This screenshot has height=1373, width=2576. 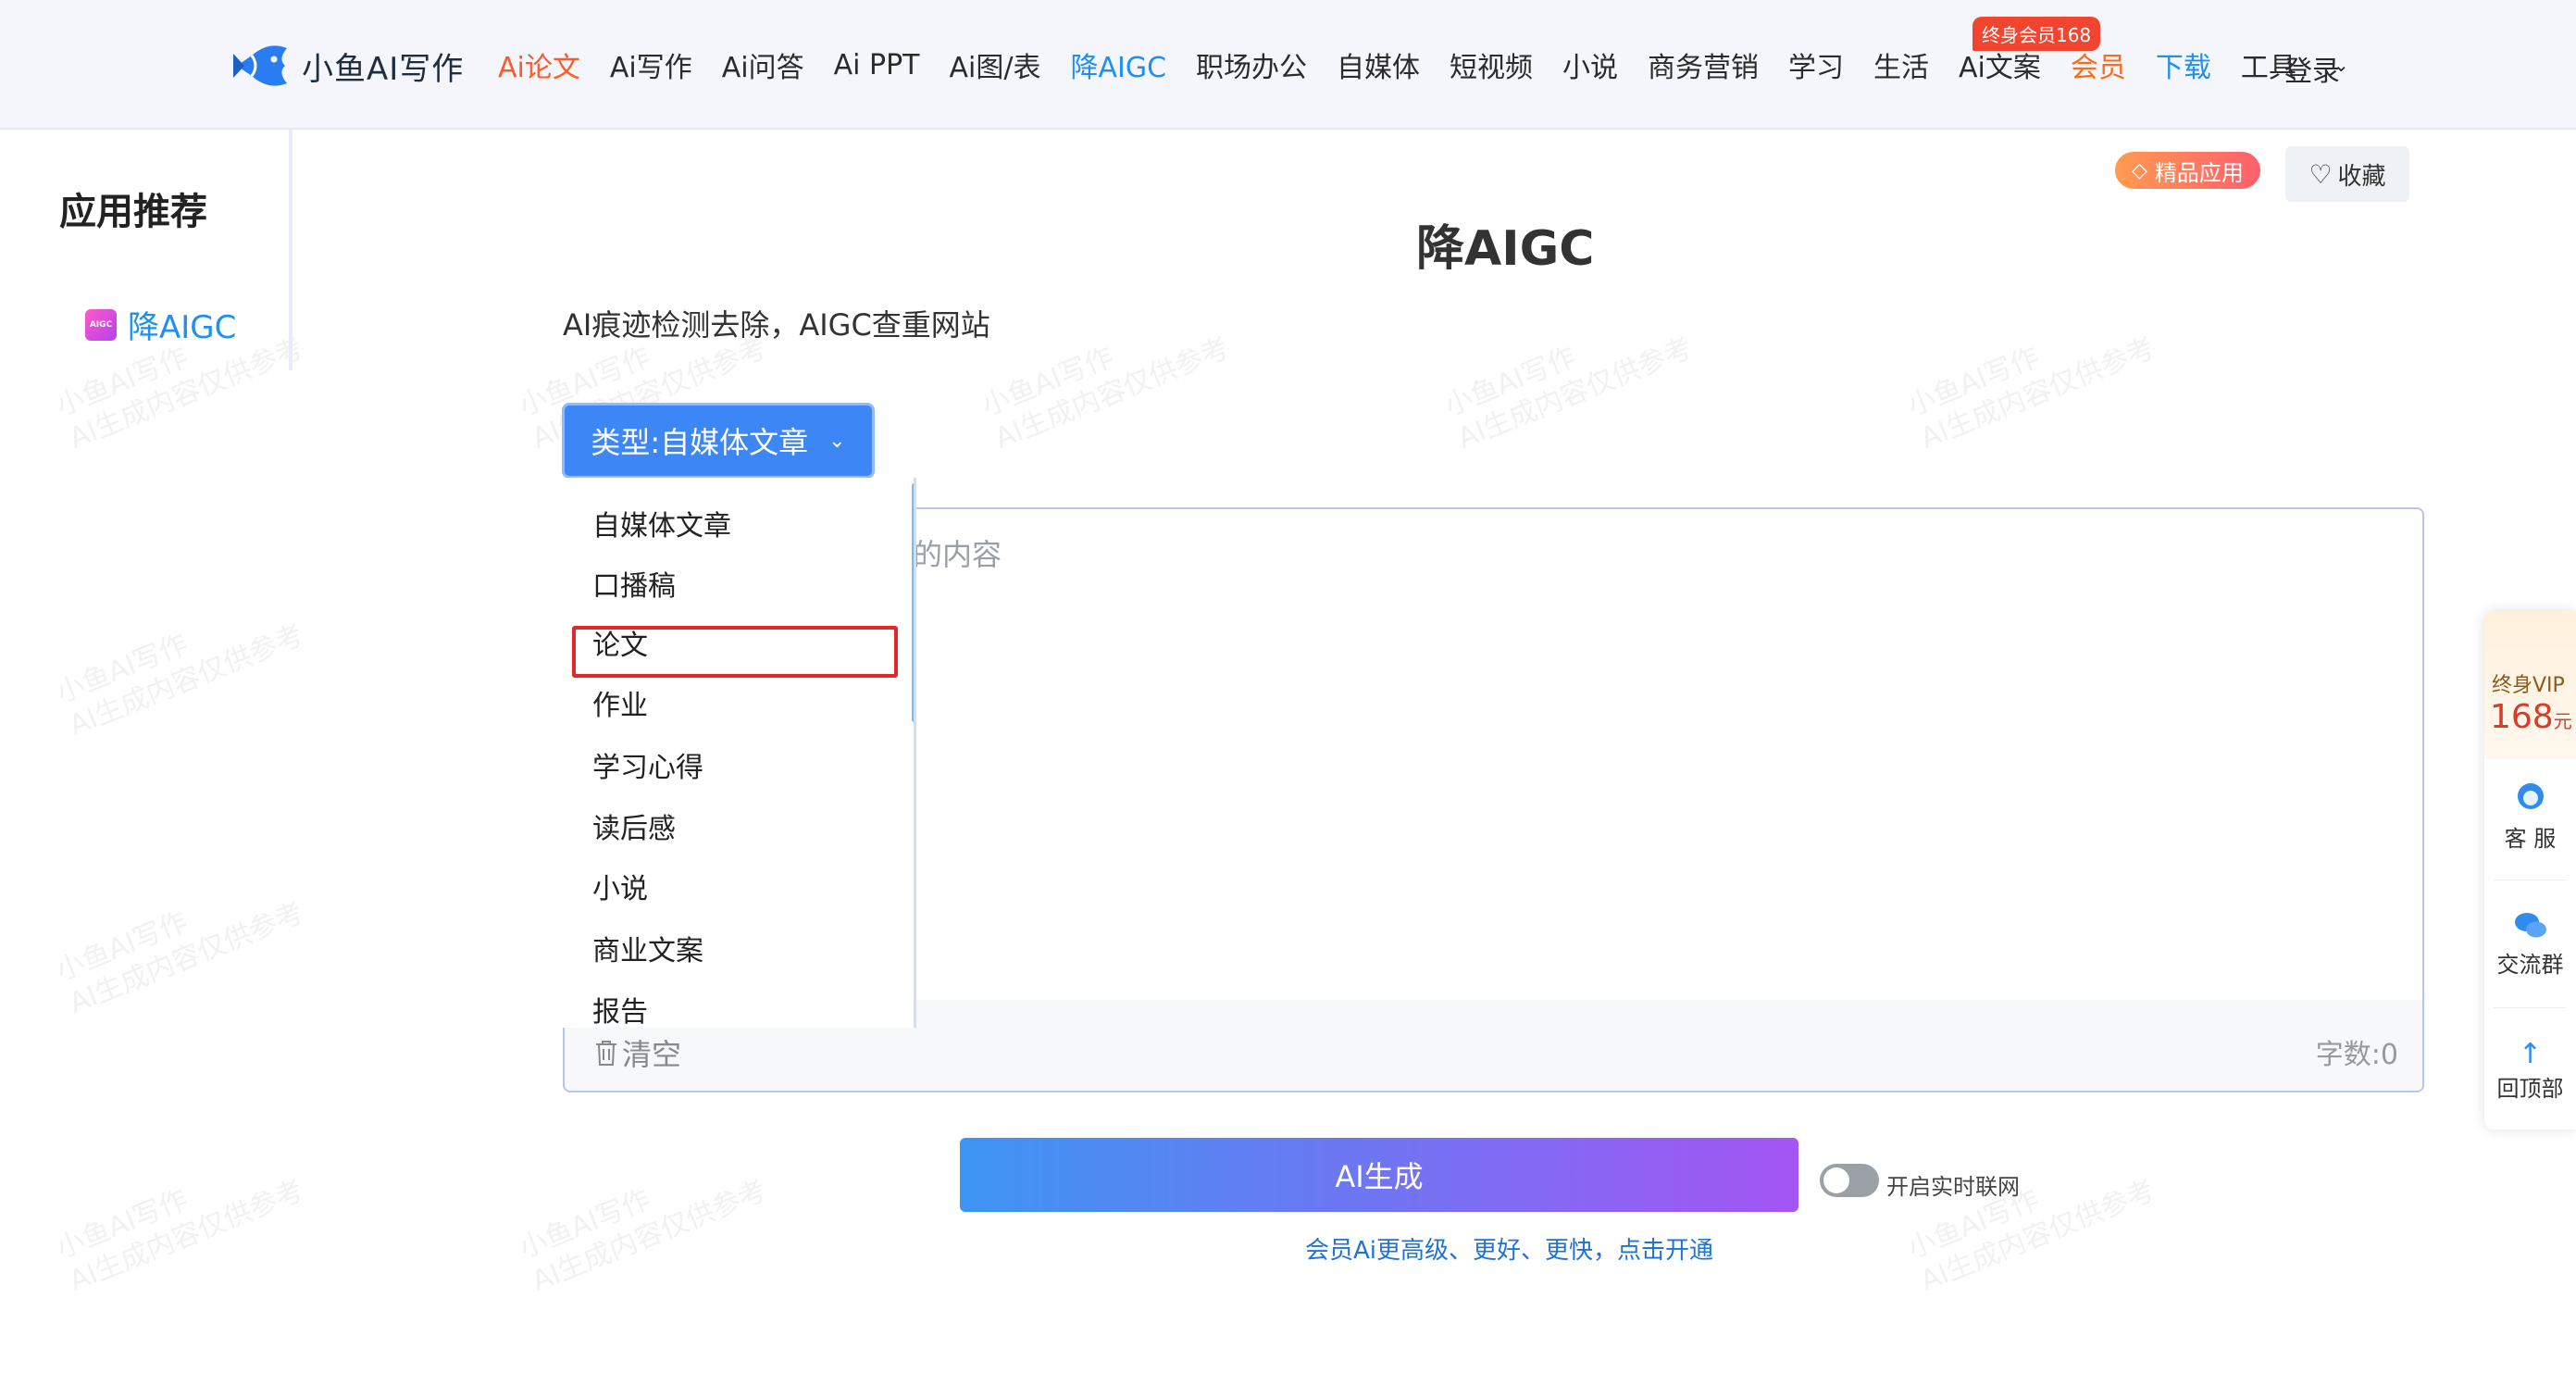 What do you see at coordinates (1491, 64) in the screenshot?
I see `nav-item-8: 短视频` at bounding box center [1491, 64].